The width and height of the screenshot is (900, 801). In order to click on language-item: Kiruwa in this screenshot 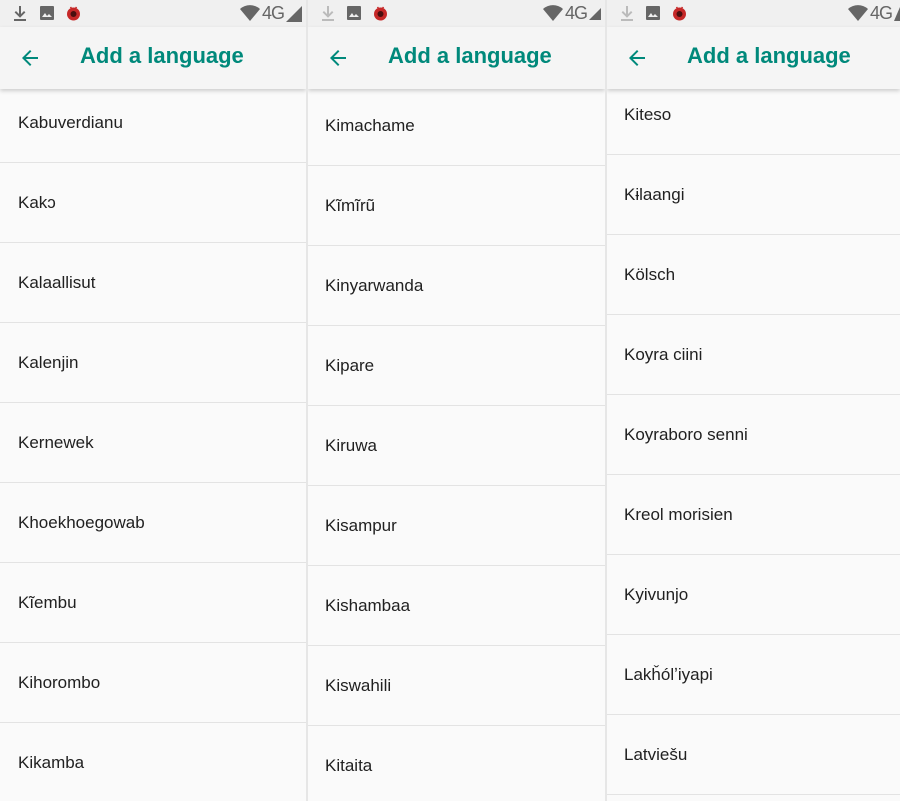, I will do `click(456, 446)`.